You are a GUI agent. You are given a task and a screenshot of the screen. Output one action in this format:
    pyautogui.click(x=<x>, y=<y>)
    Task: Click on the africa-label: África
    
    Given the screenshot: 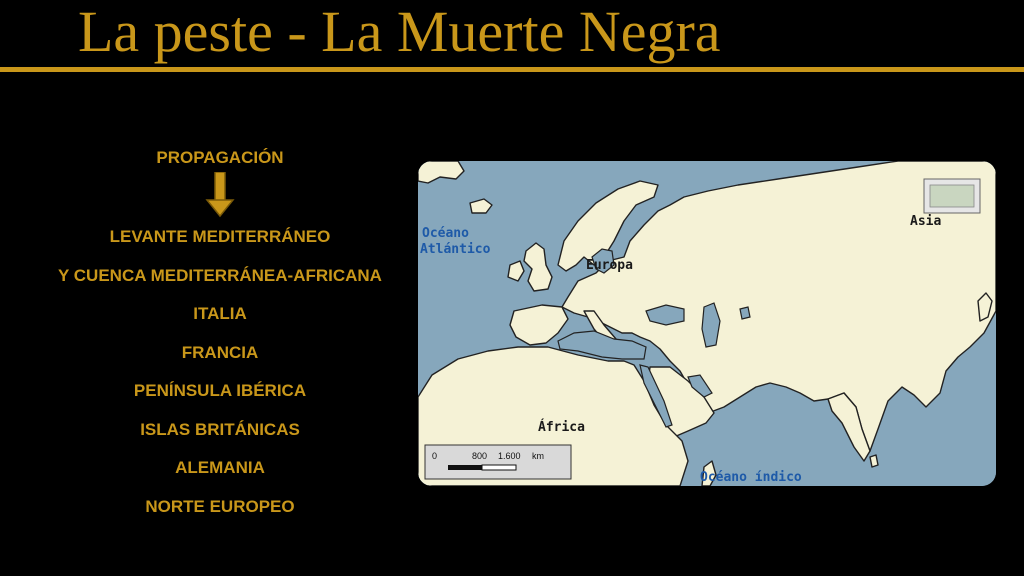 What is the action you would take?
    pyautogui.click(x=561, y=427)
    